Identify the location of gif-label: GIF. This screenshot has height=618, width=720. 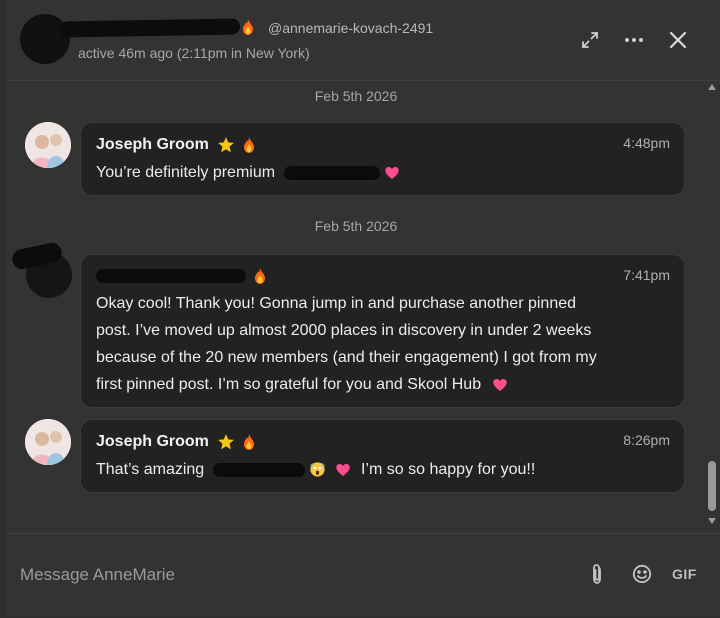
(684, 574).